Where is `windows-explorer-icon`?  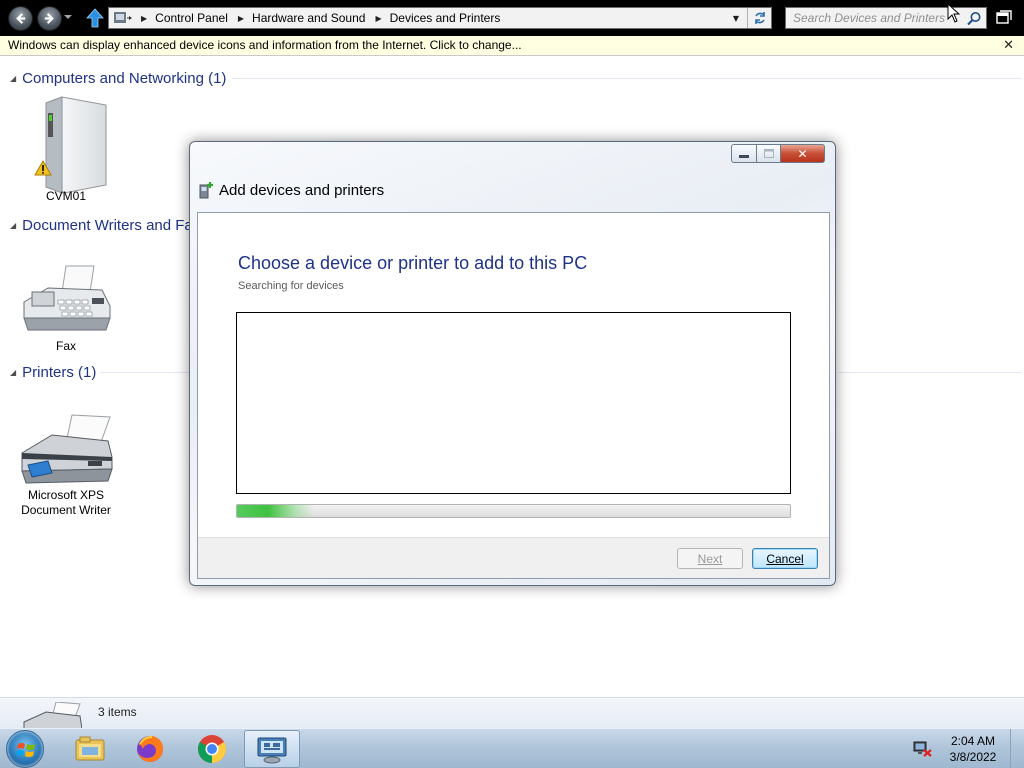
windows-explorer-icon is located at coordinates (90, 748).